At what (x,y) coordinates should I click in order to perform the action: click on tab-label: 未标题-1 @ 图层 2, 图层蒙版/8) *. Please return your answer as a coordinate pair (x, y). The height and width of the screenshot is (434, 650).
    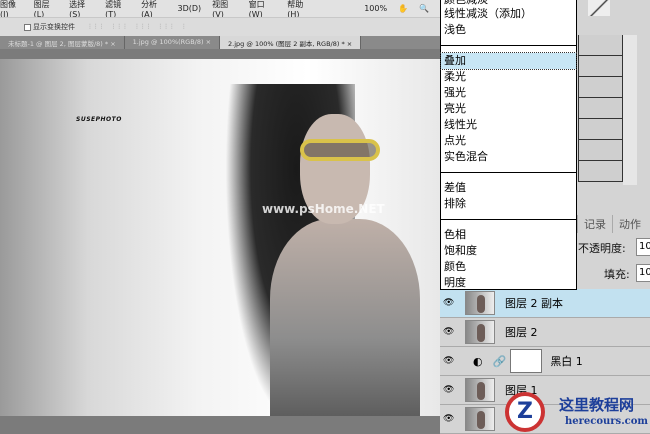
    Looking at the image, I should click on (58, 44).